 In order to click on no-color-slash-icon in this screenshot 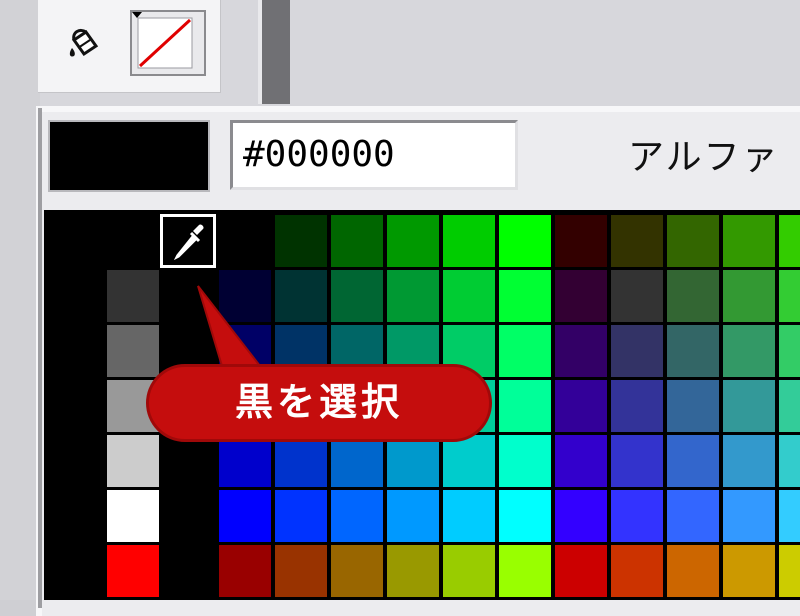, I will do `click(165, 43)`.